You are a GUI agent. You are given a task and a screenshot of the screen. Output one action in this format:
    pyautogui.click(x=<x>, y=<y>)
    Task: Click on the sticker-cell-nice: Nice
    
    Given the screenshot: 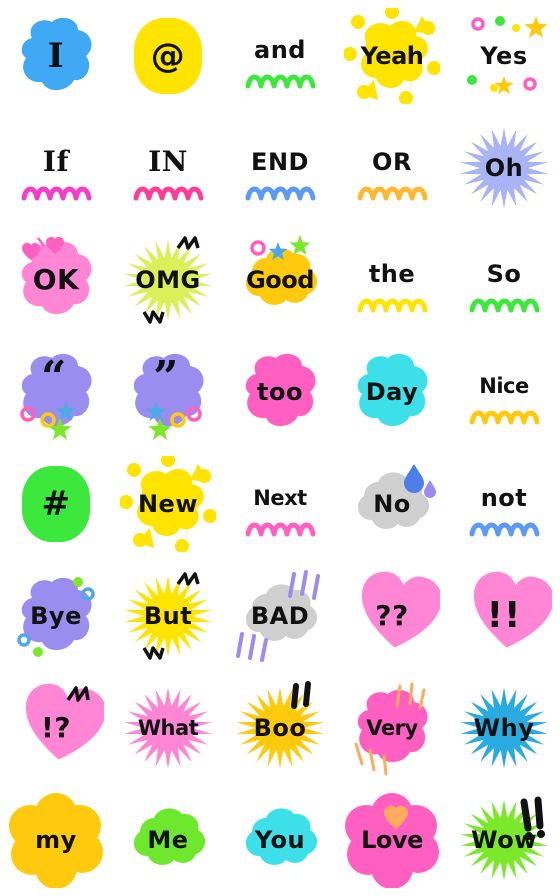 What is the action you would take?
    pyautogui.click(x=504, y=392)
    